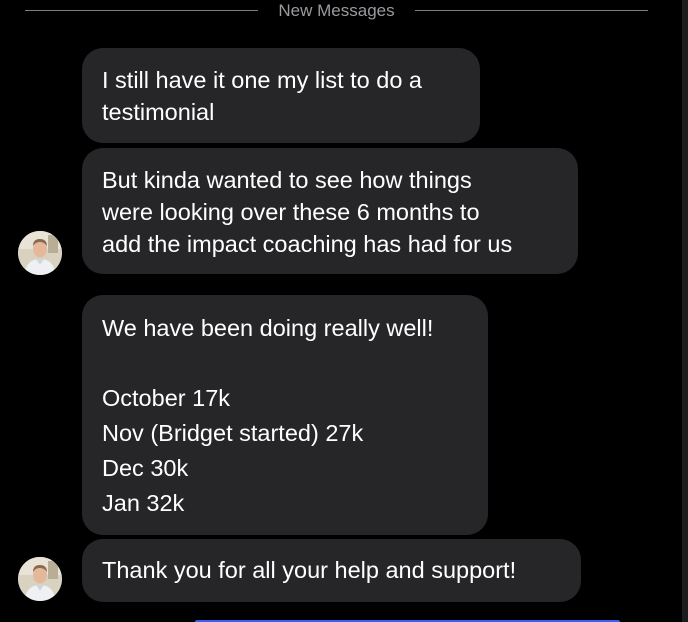  I want to click on message-text-line: were looking over these 6 months to, so click(291, 212).